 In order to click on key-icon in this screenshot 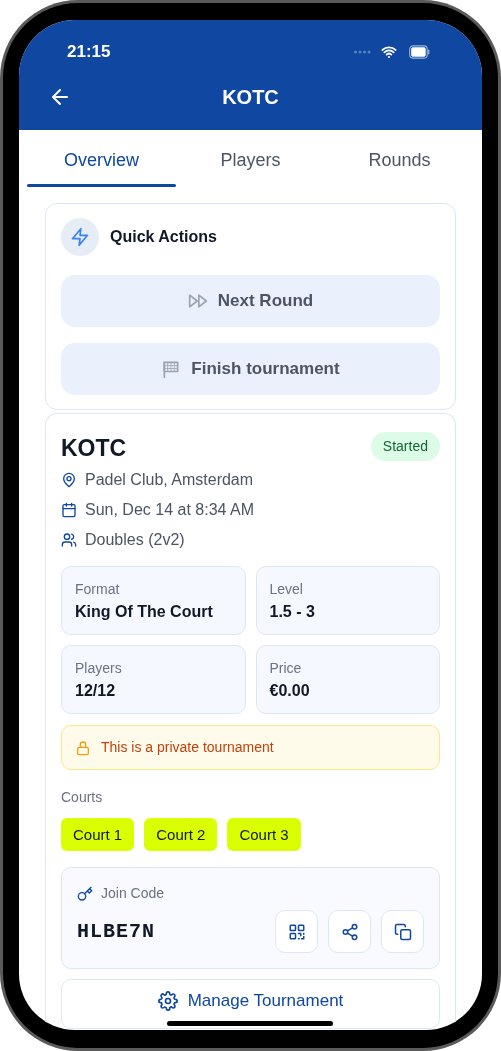, I will do `click(85, 893)`.